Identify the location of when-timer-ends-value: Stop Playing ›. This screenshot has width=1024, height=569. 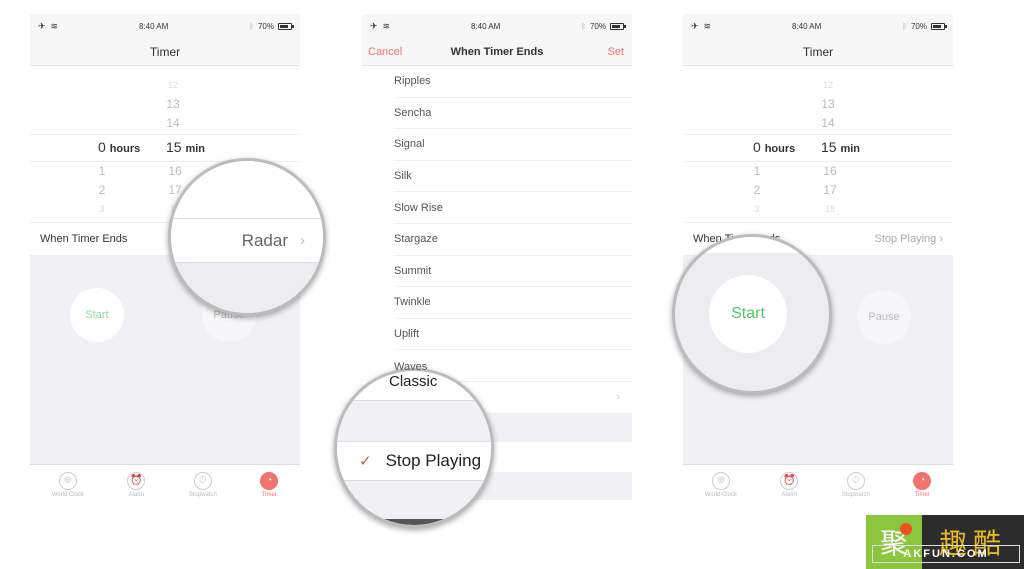
(909, 239).